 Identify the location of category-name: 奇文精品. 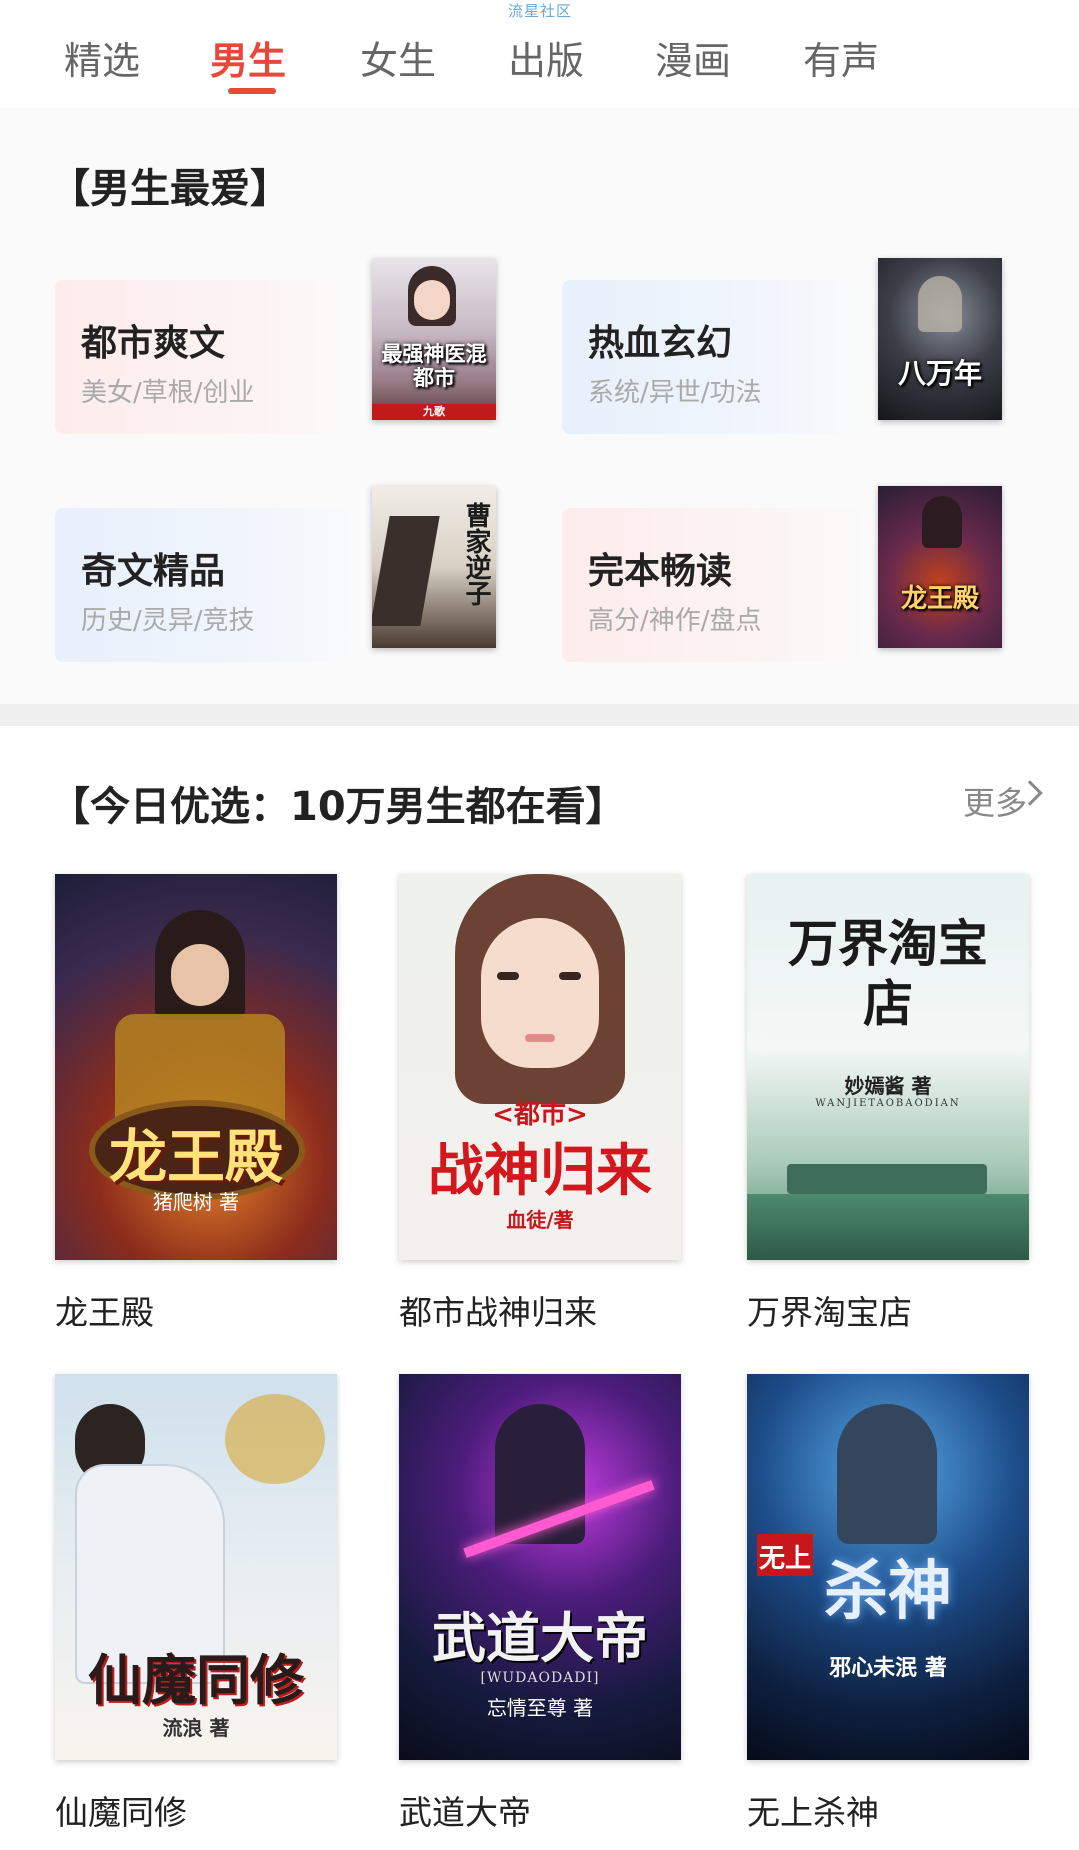
(153, 571).